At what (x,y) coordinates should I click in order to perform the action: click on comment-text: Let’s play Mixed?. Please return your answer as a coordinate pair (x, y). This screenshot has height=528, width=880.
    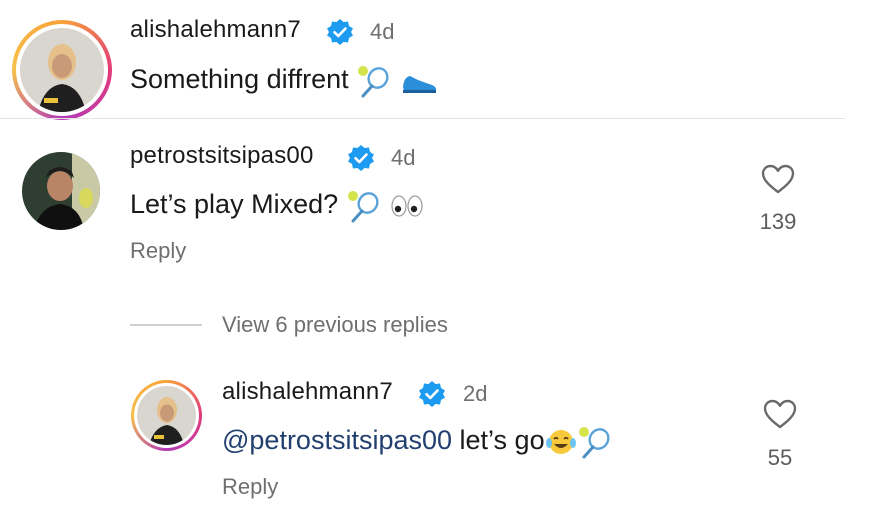
    Looking at the image, I should click on (277, 206).